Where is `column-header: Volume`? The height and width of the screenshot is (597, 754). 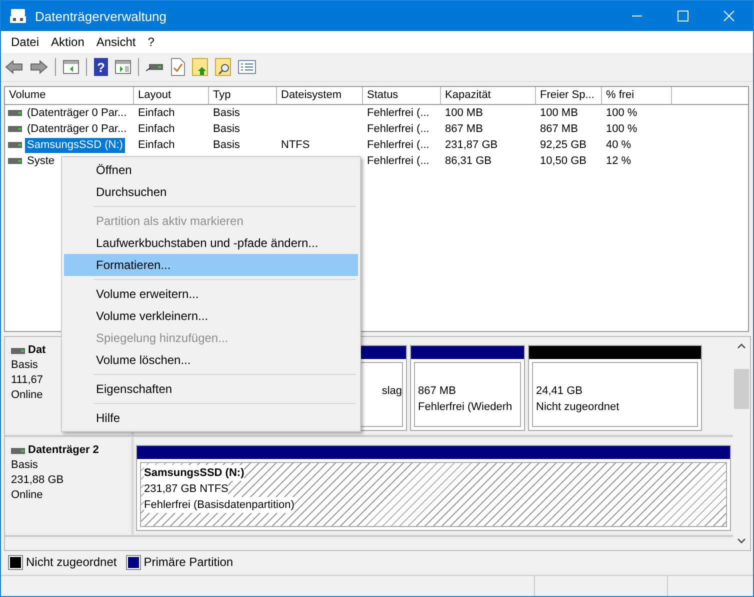 column-header: Volume is located at coordinates (69, 95).